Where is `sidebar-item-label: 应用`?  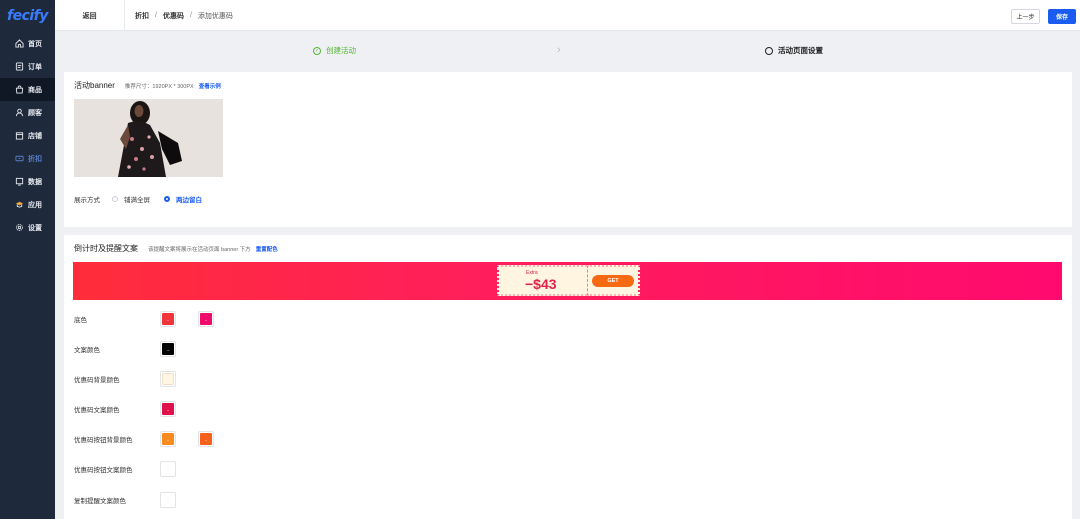
sidebar-item-label: 应用 is located at coordinates (35, 205).